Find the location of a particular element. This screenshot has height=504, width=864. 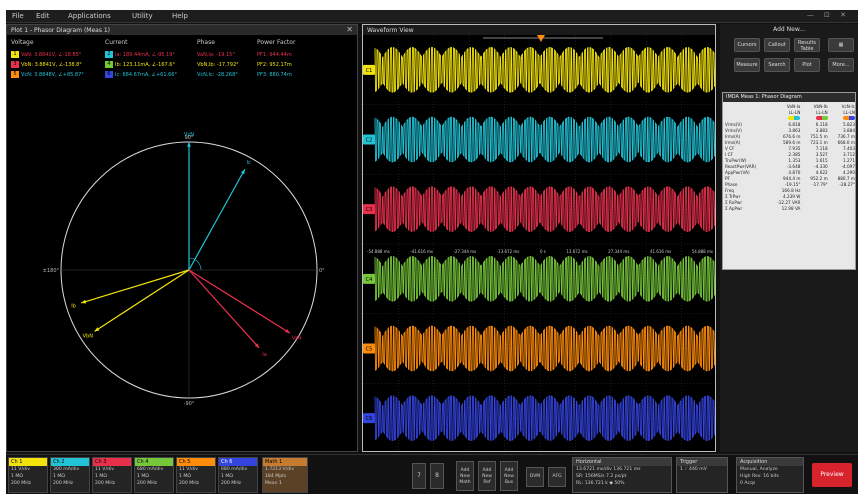

math-name: Math 1 is located at coordinates (285, 462).